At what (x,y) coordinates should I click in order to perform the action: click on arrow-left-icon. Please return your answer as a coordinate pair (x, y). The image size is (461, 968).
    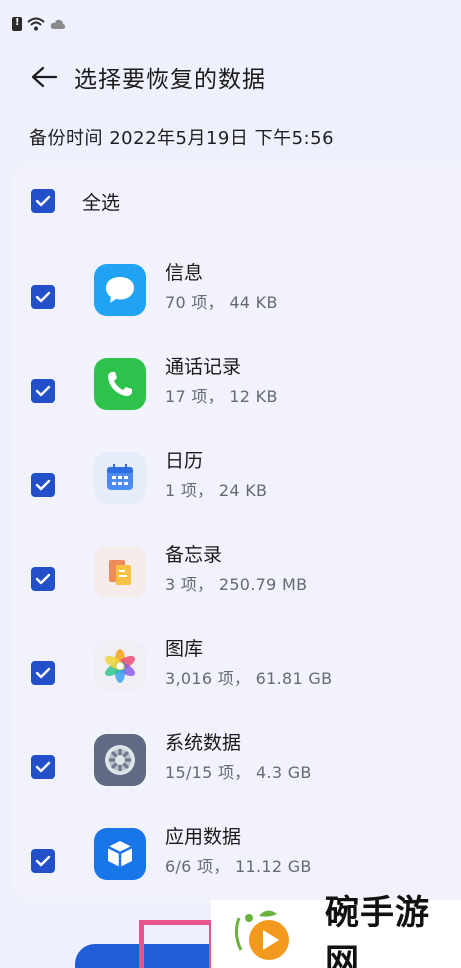
    Looking at the image, I should click on (44, 77).